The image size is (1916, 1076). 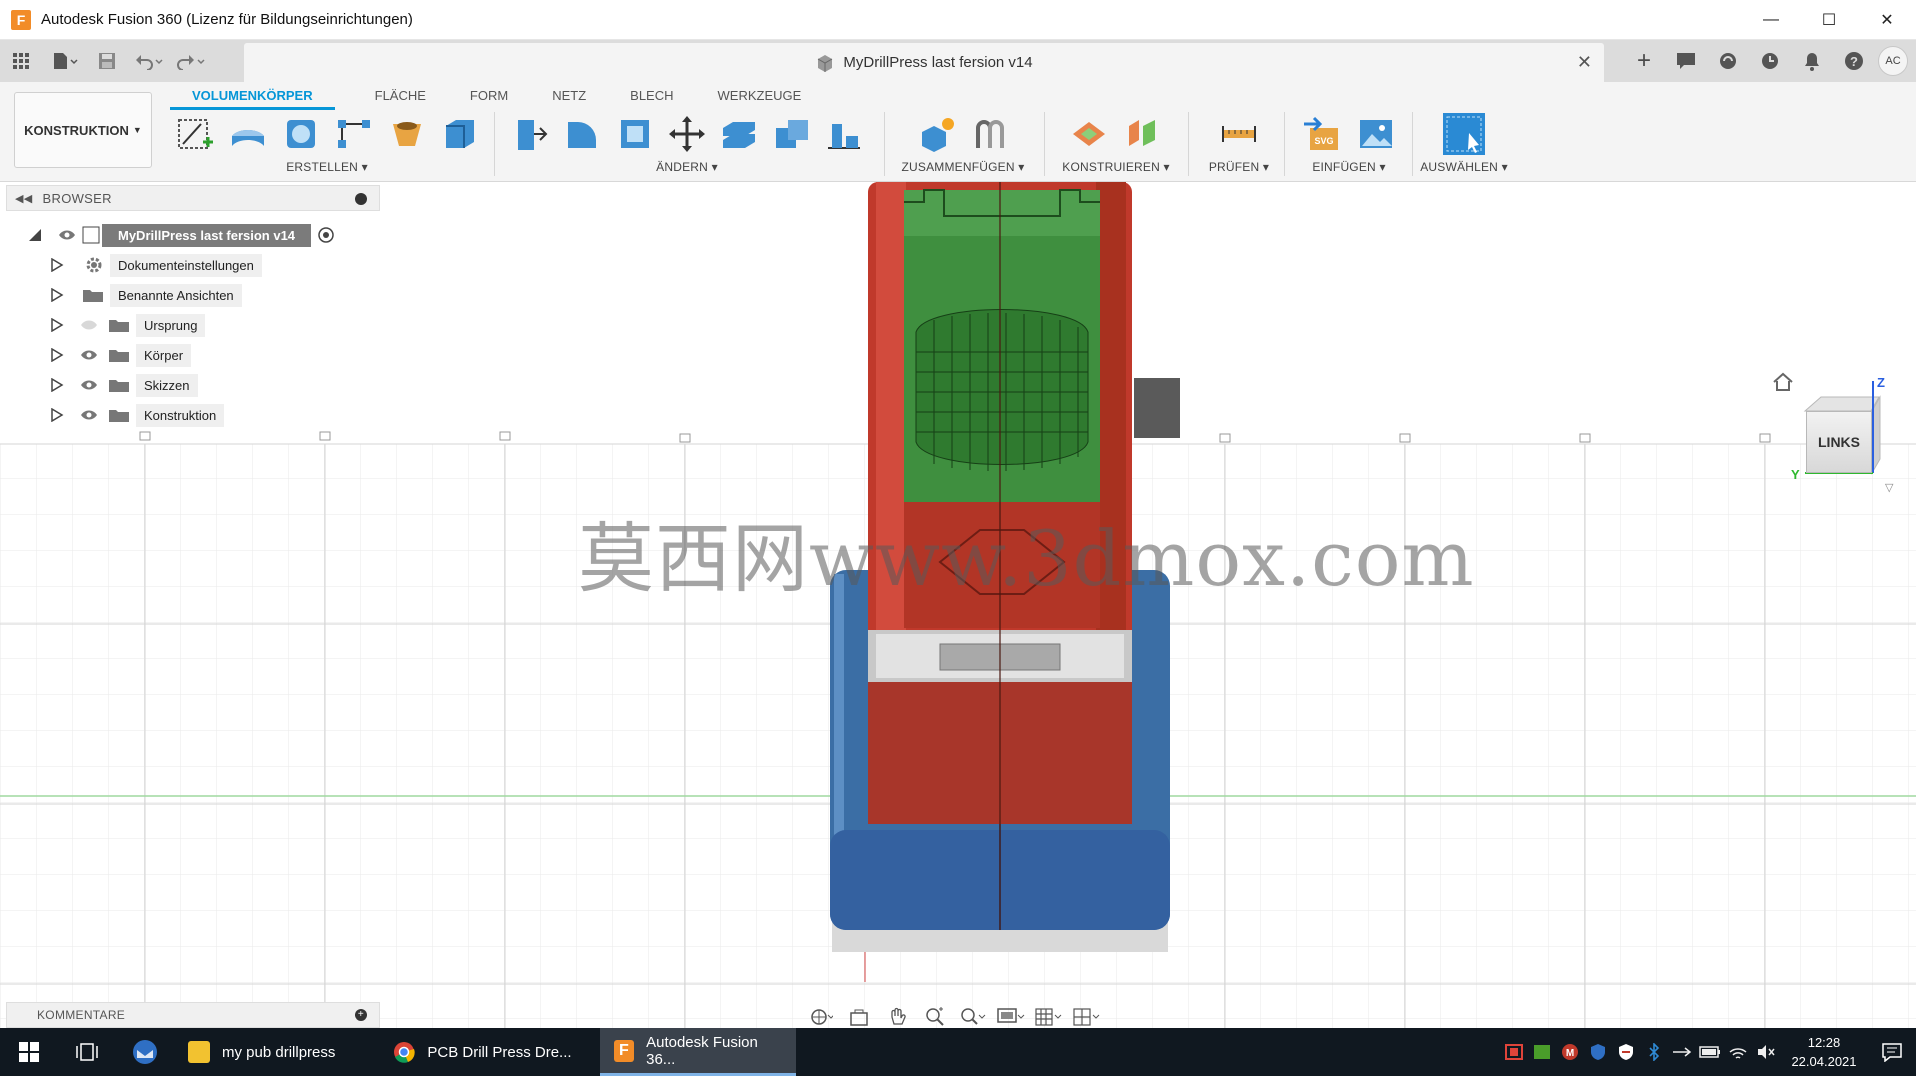 I want to click on offset-plane-icon, so click(x=1089, y=134).